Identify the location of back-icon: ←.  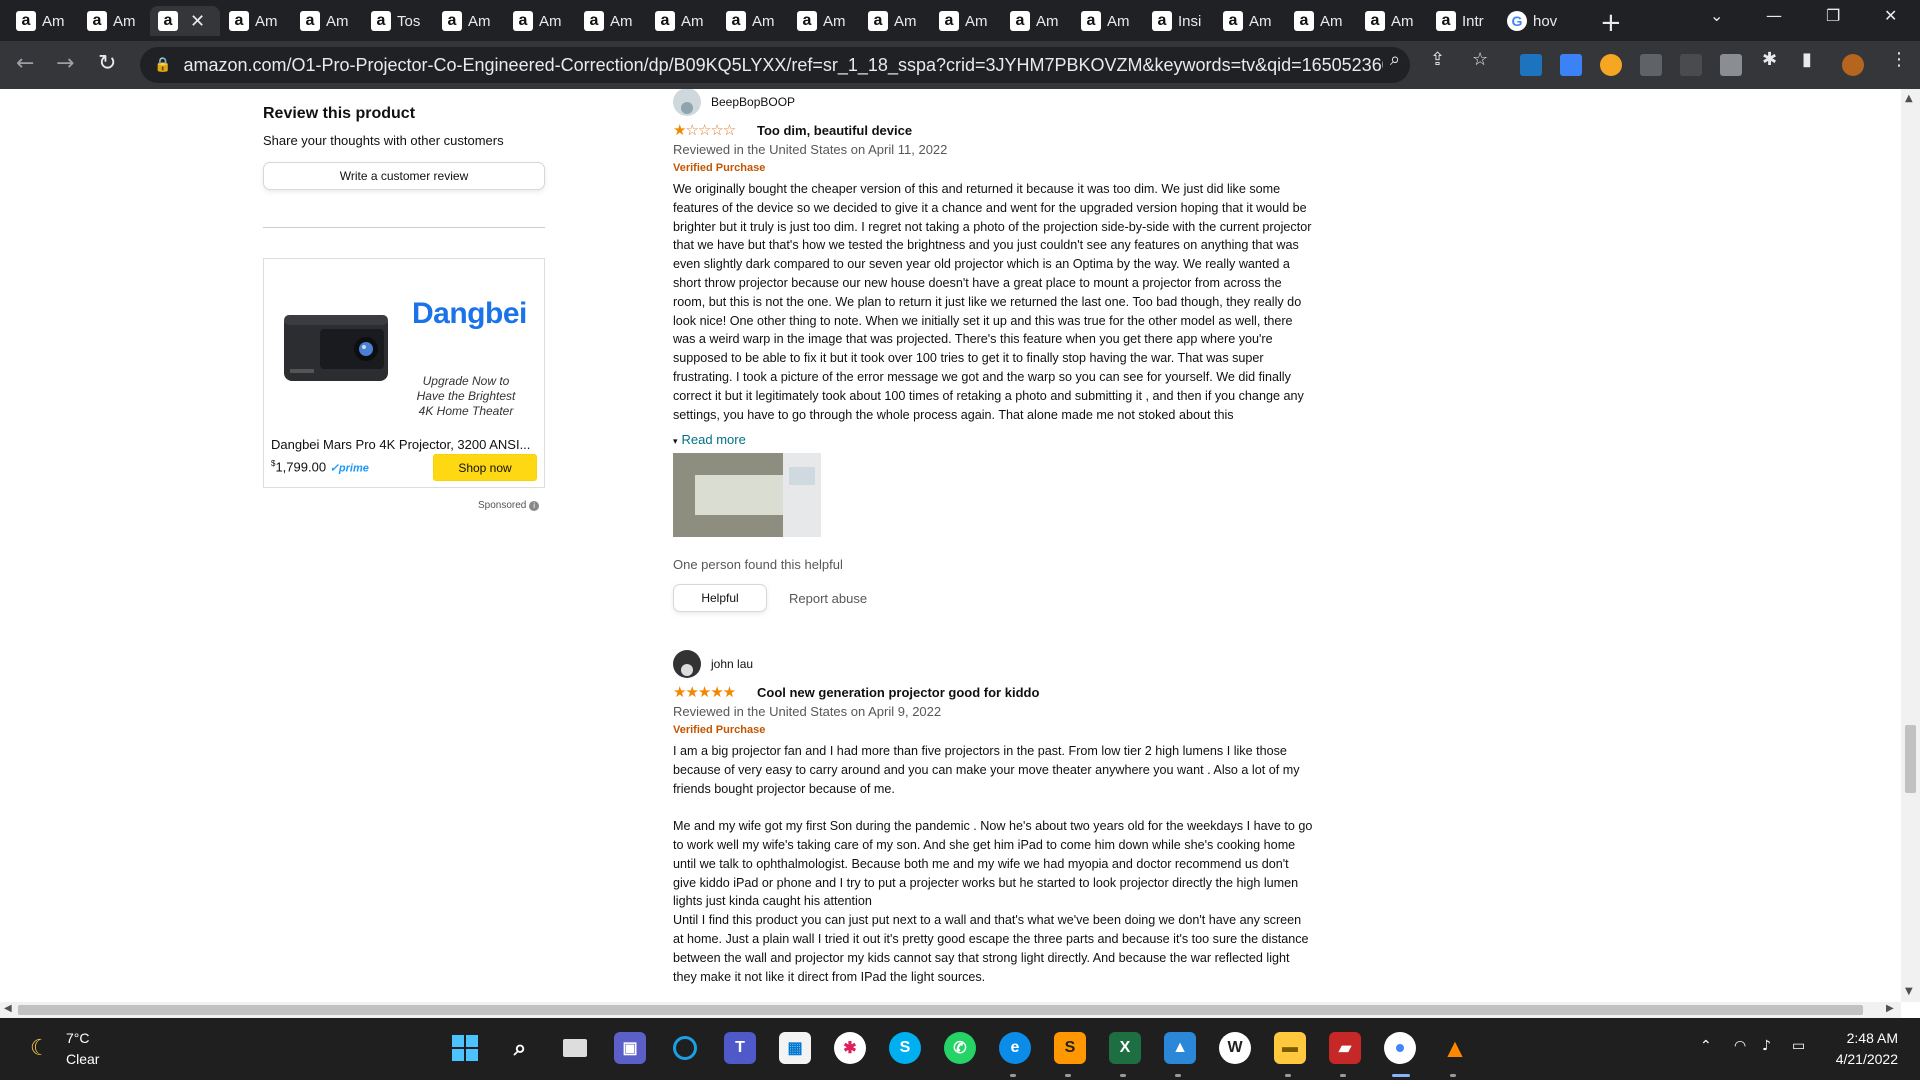
(25, 63).